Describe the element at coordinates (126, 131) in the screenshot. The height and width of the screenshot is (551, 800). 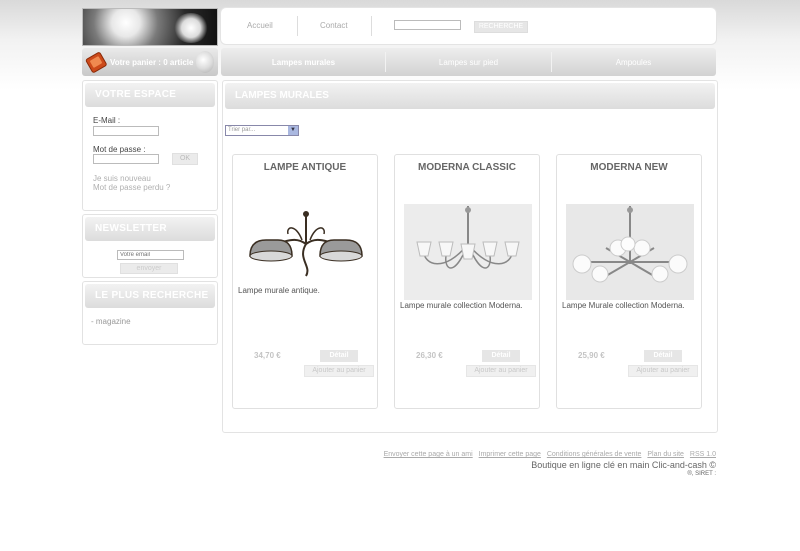
I see `email-field` at that location.